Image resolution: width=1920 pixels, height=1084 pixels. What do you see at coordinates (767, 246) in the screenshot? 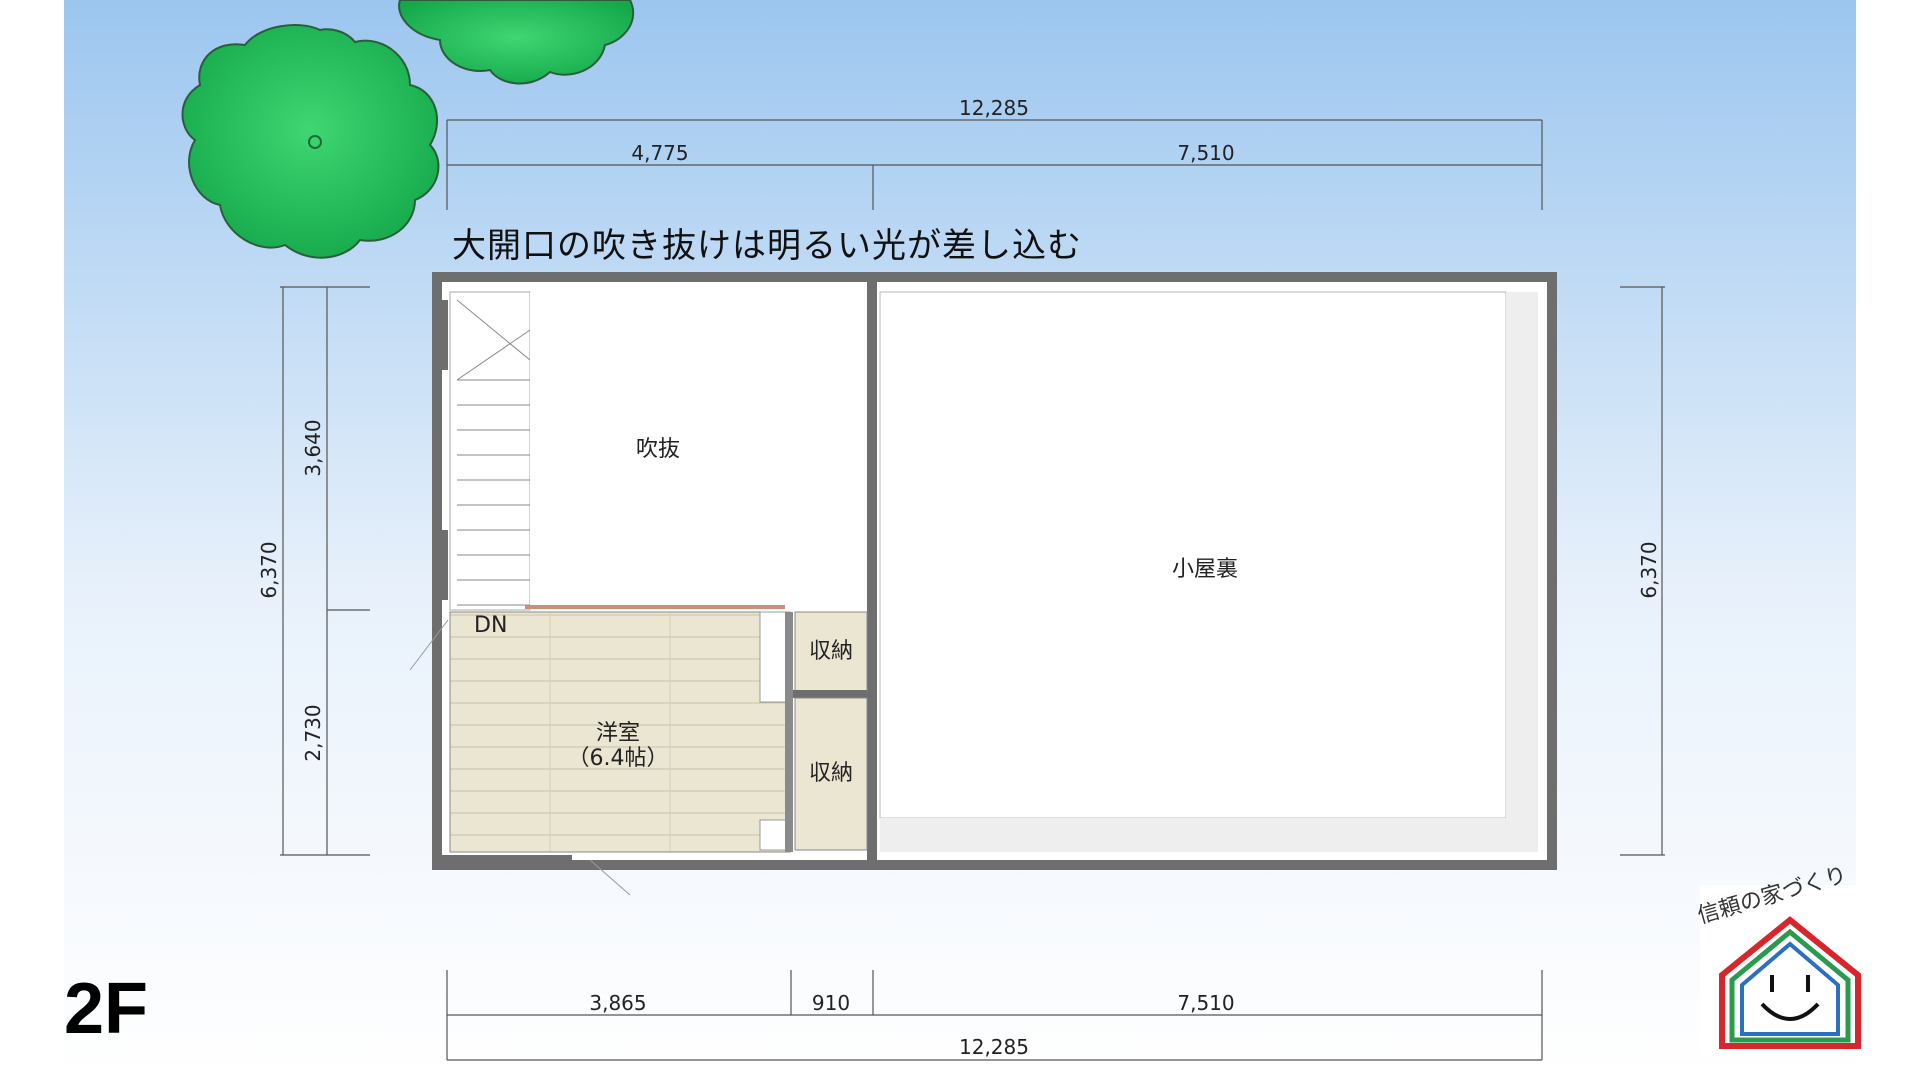
I see `plan-caption: 大開口の吹き抜けは明るい光が差し込む` at bounding box center [767, 246].